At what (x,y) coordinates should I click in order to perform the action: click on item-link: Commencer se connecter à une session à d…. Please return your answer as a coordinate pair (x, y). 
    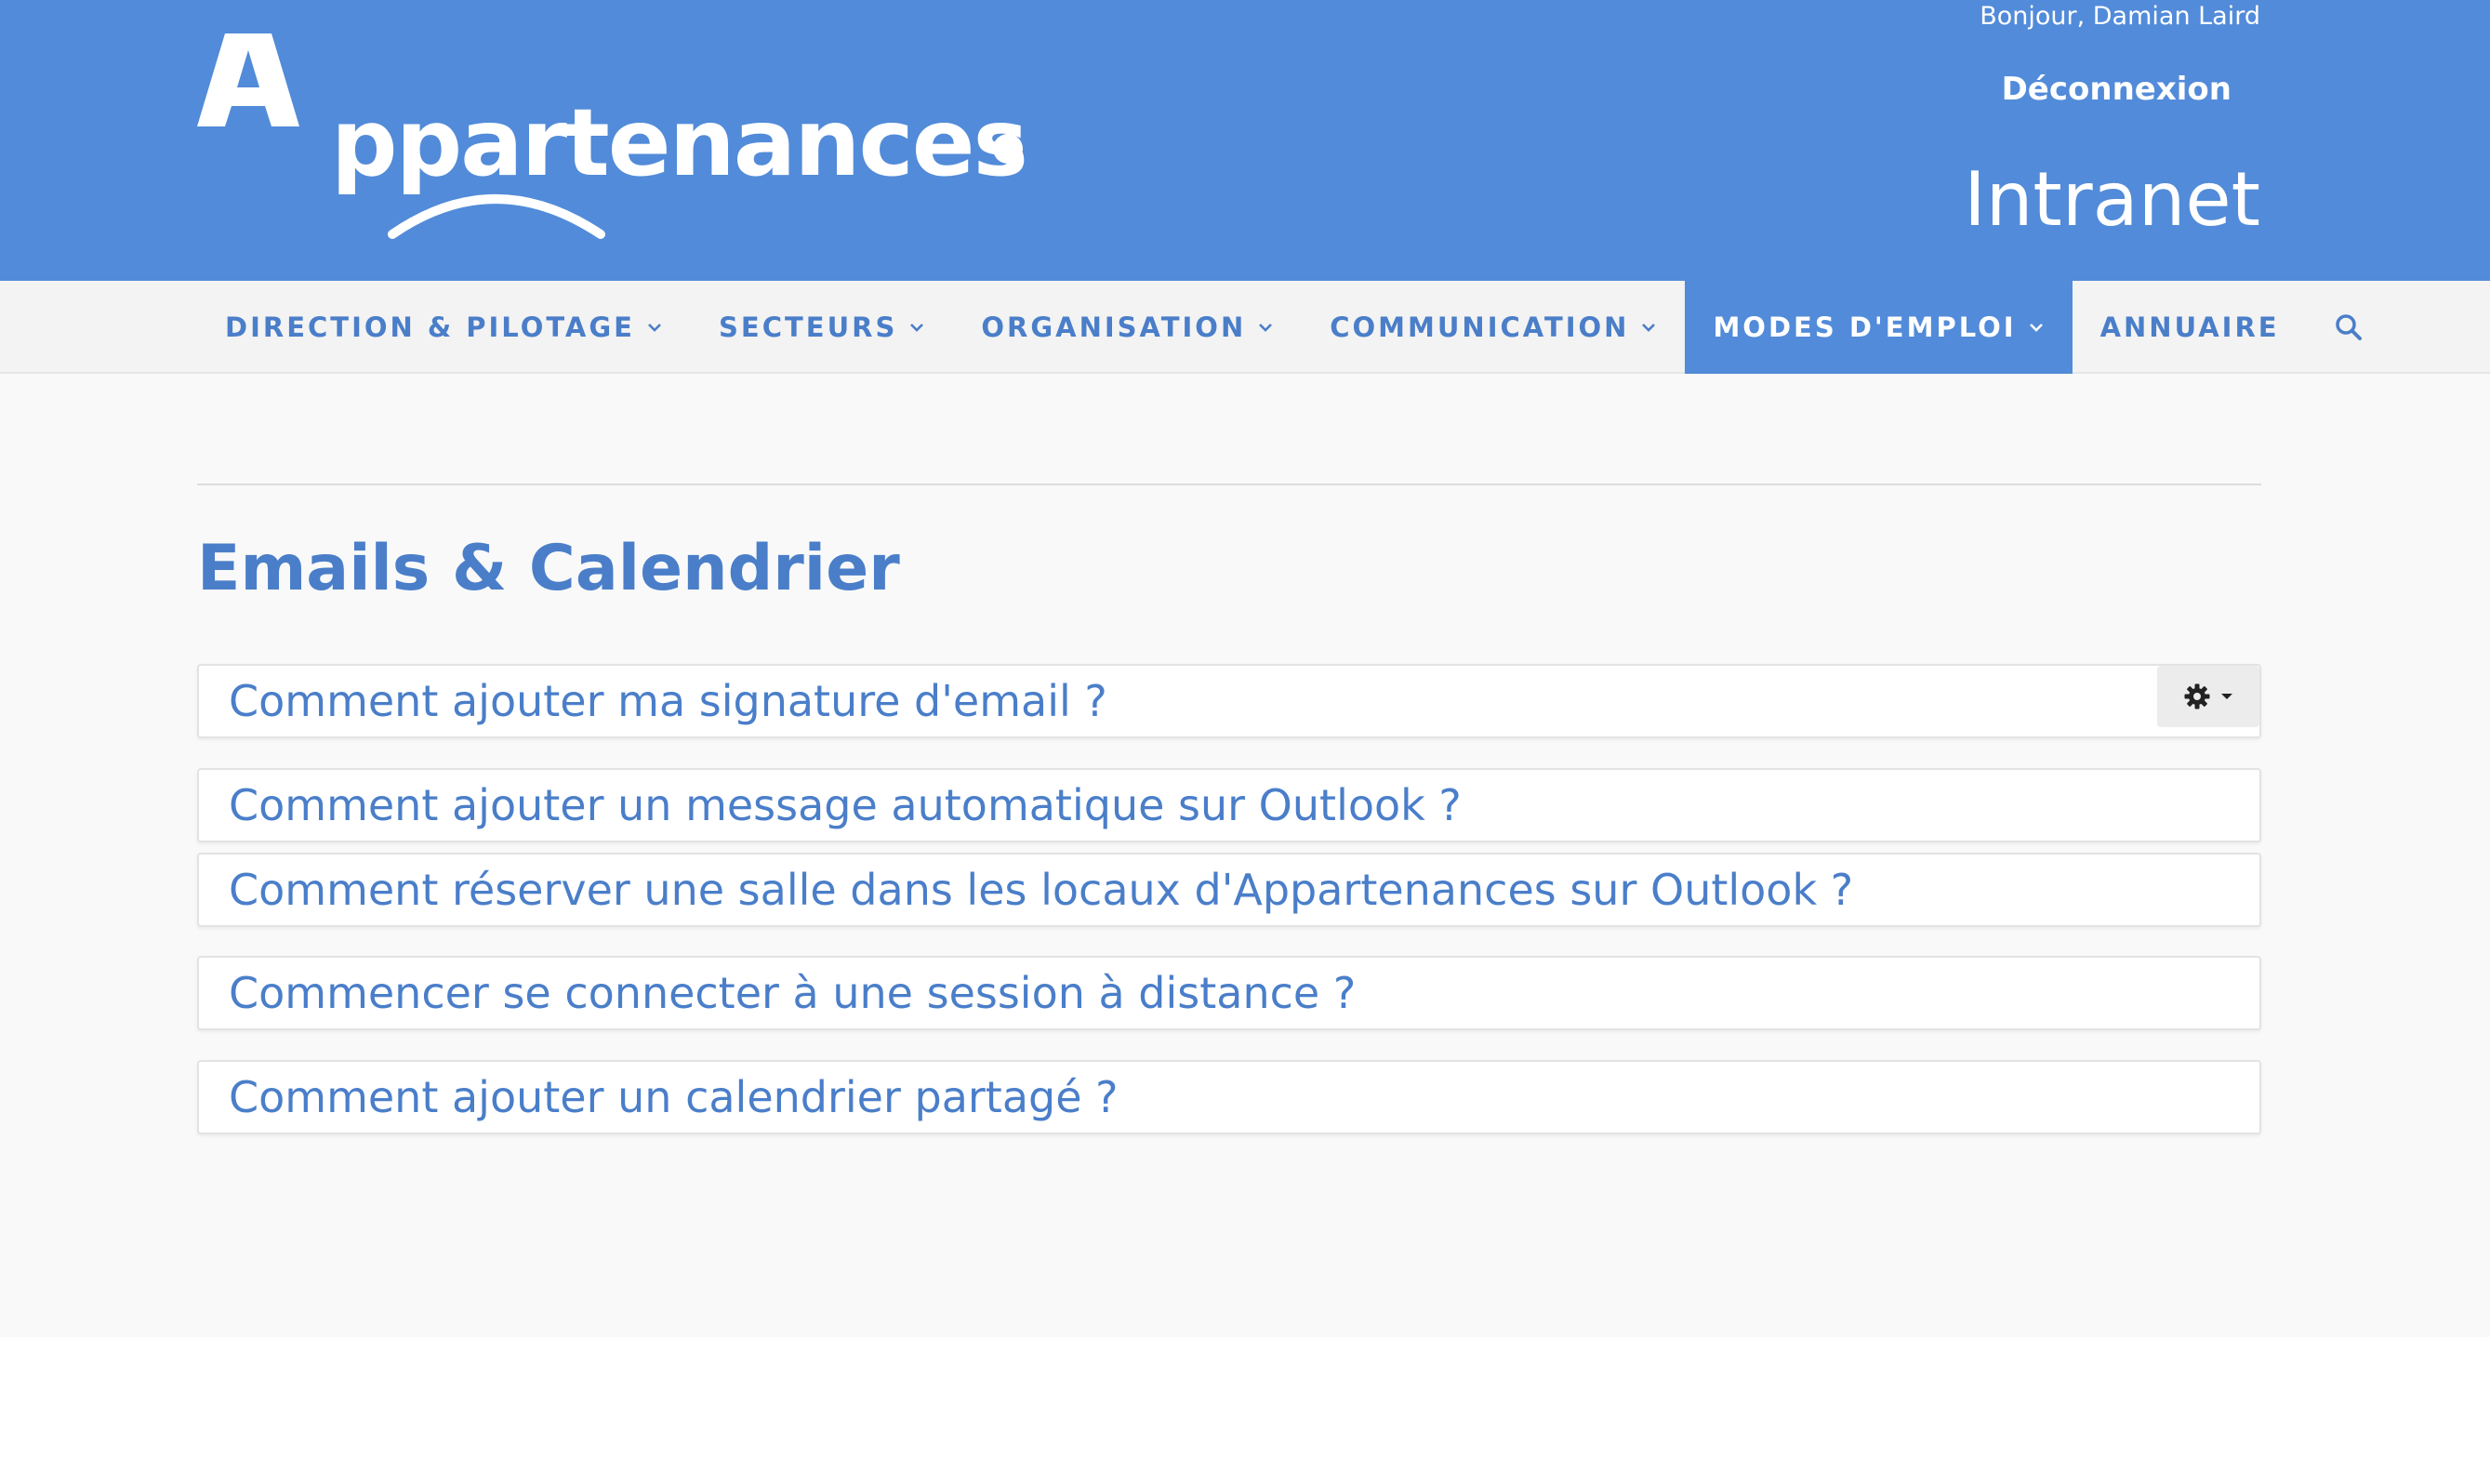
    Looking at the image, I should click on (777, 993).